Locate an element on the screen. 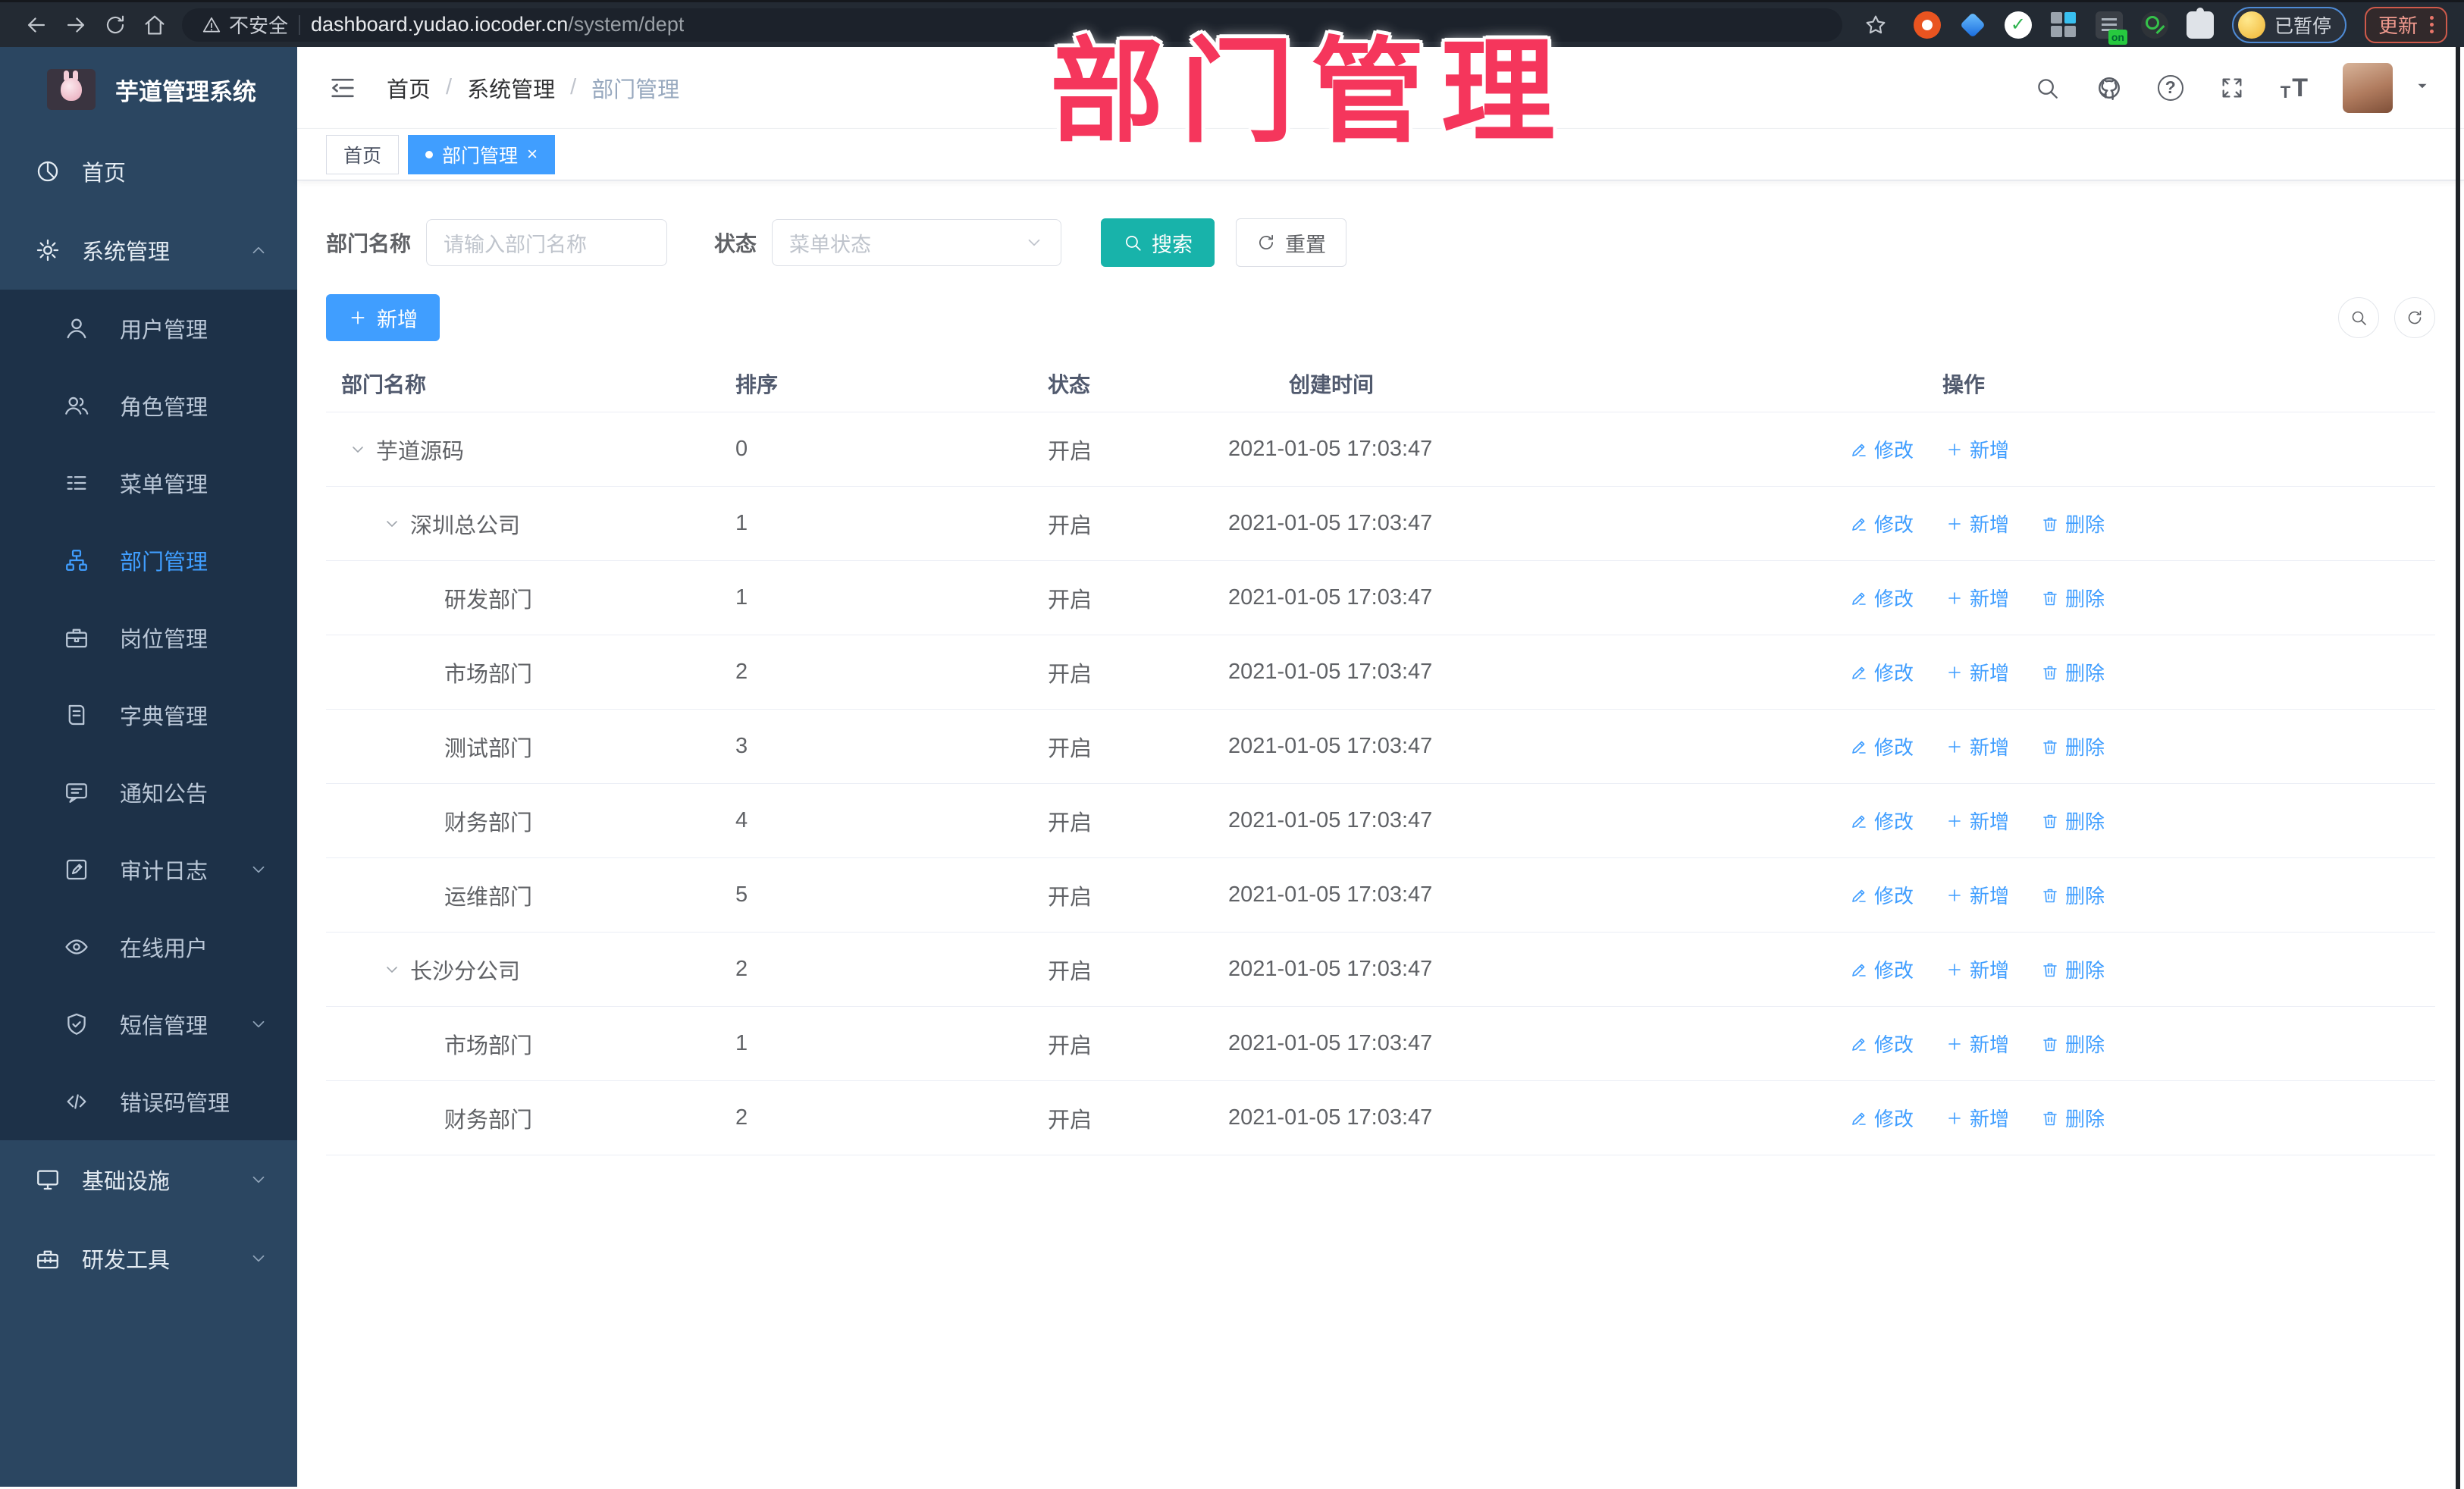  reset-button: 重置 is located at coordinates (1292, 243).